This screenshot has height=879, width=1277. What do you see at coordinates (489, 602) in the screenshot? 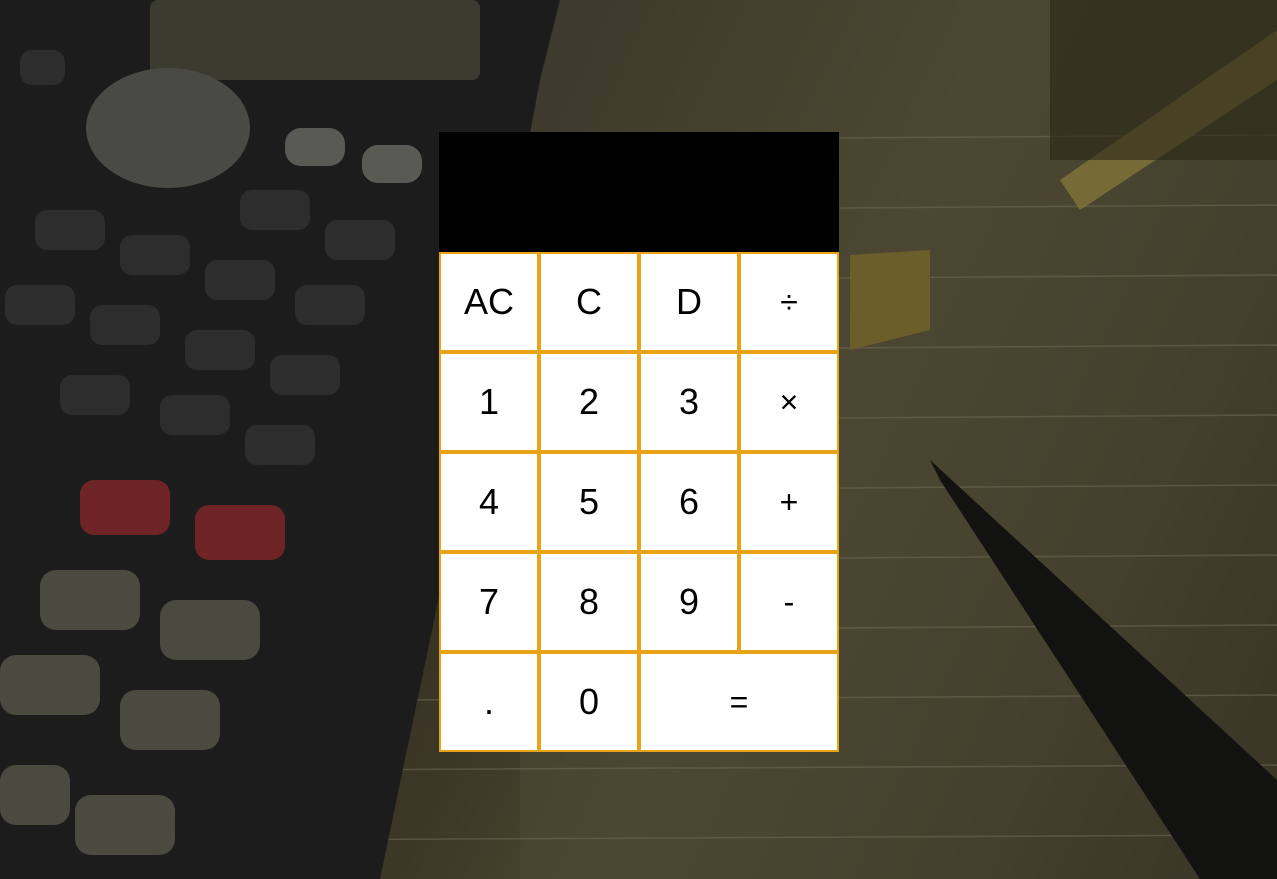
I see `digit-7-button: 7` at bounding box center [489, 602].